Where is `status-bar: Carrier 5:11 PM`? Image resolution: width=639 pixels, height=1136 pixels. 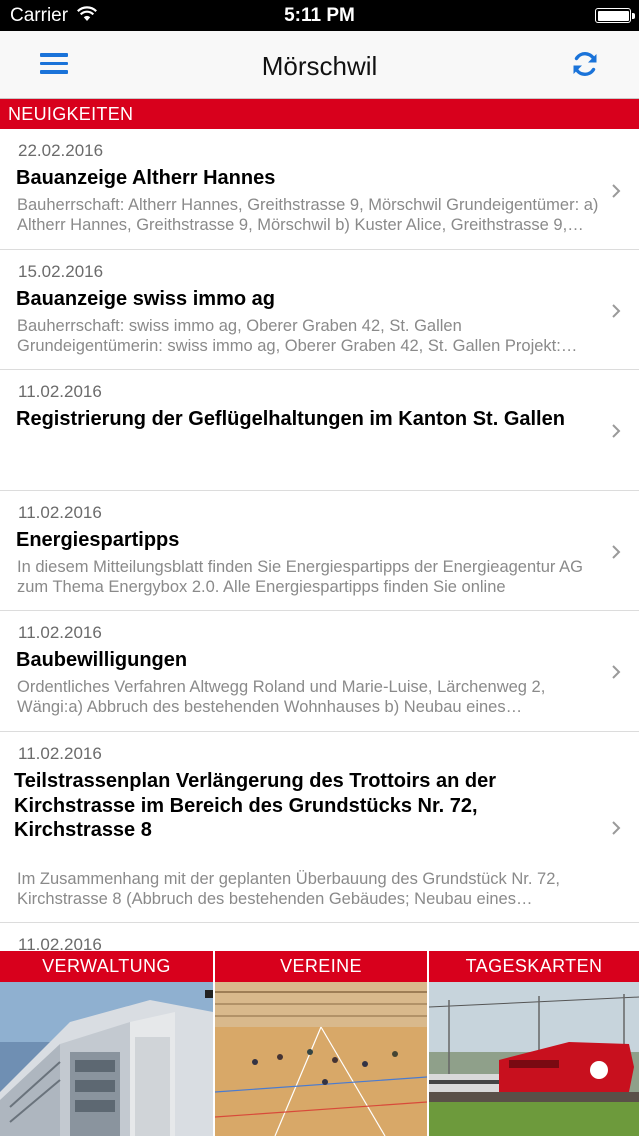
status-bar: Carrier 5:11 PM is located at coordinates (319, 15).